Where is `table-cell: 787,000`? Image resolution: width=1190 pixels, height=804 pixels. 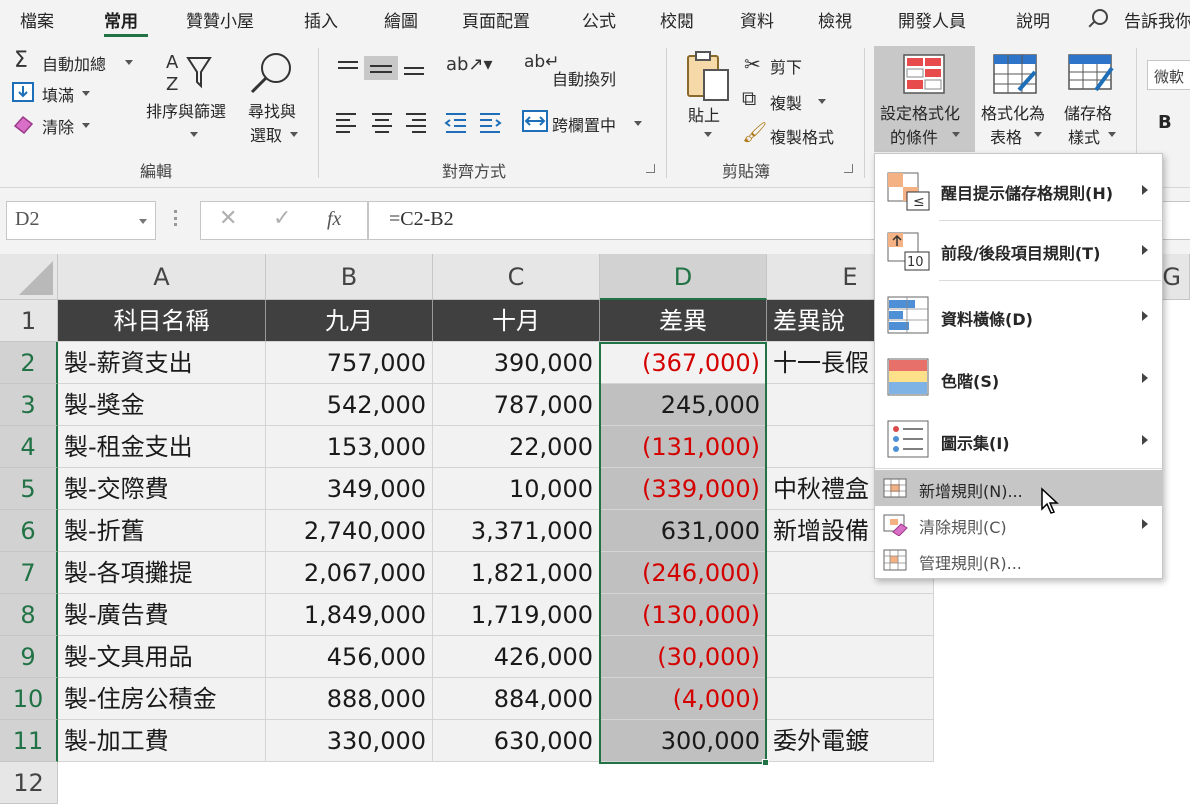
table-cell: 787,000 is located at coordinates (516, 405).